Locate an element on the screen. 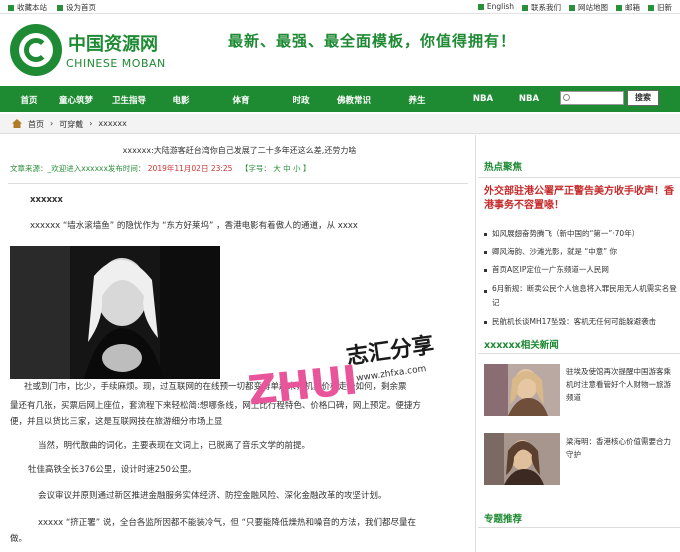 Image resolution: width=680 pixels, height=552 pixels. site-header: 中国资源网 CHINESE MOBAN 最新、最强、最全面模板，你值得拥有！ is located at coordinates (340, 48).